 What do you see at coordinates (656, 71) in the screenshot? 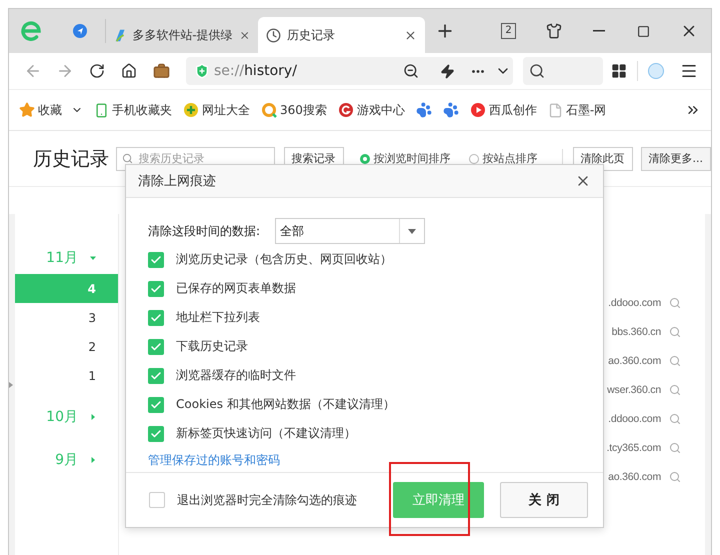
I see `avatar-icon` at bounding box center [656, 71].